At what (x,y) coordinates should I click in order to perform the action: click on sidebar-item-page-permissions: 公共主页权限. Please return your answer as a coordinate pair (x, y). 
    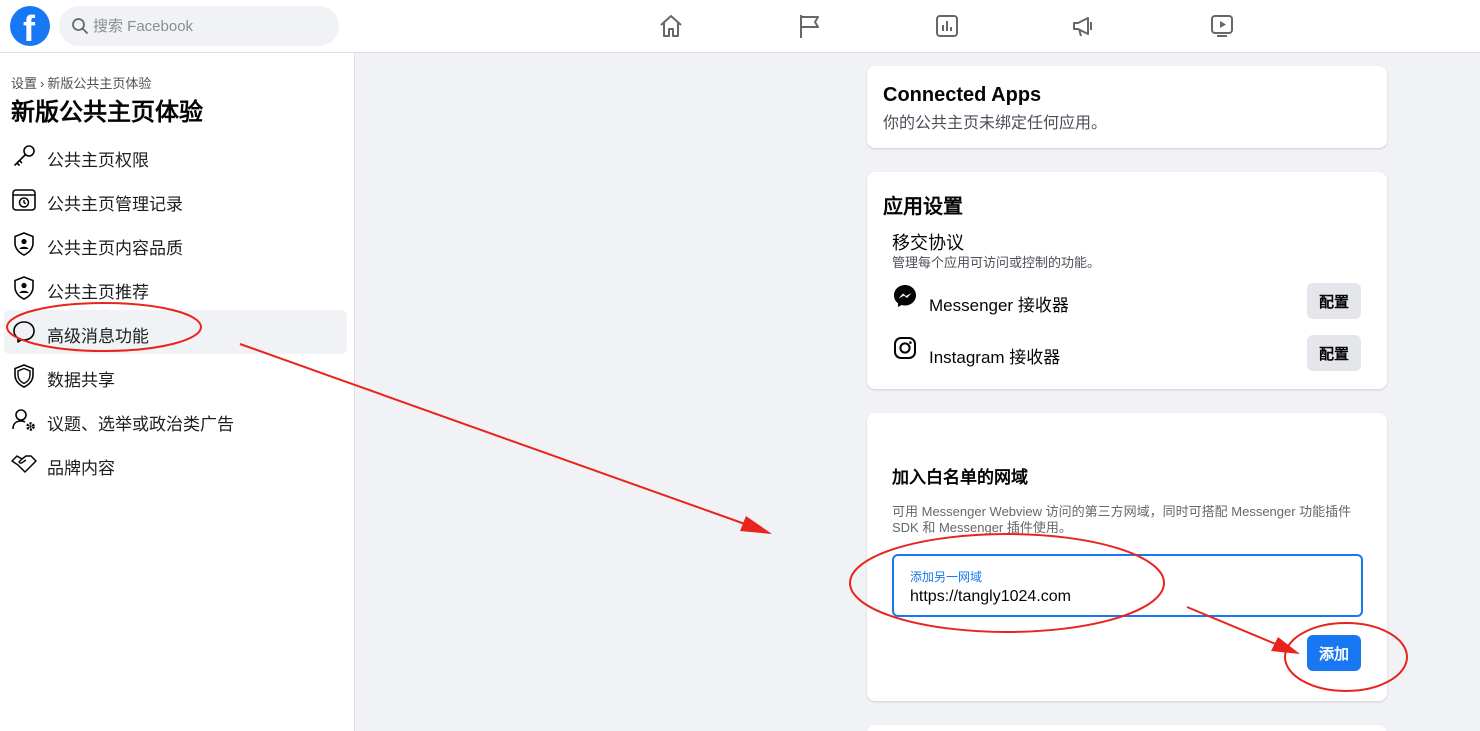
    Looking at the image, I should click on (175, 156).